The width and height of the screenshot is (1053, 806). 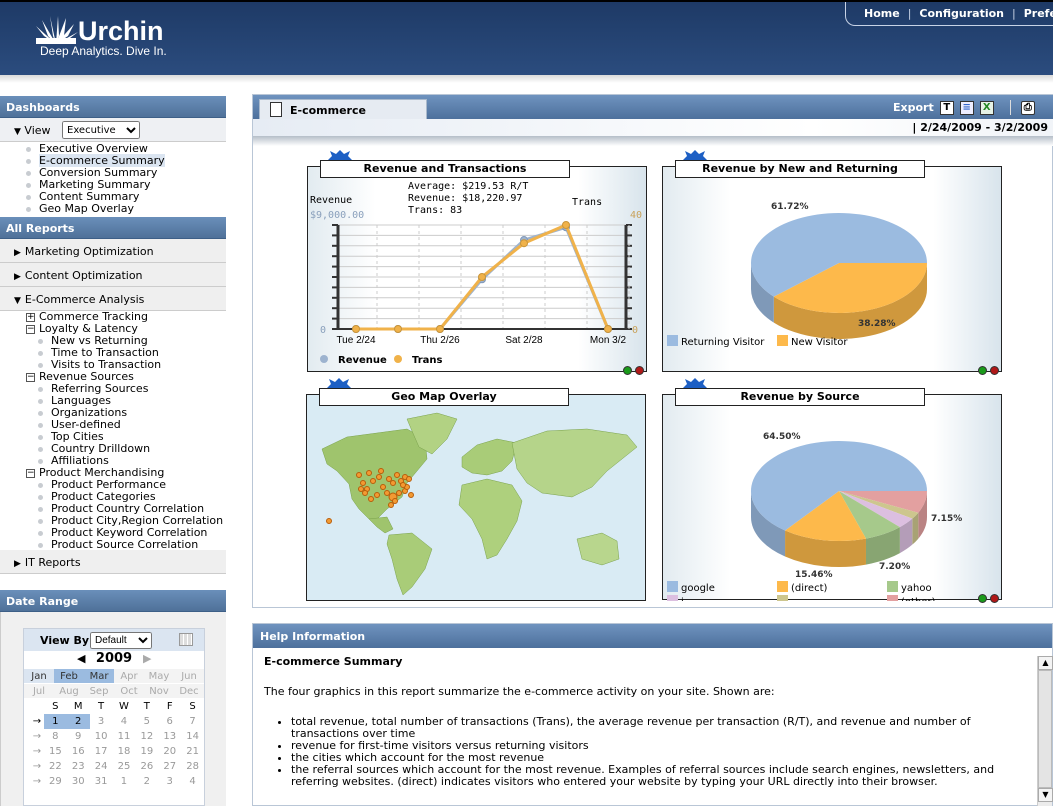 I want to click on category-ecommerce-analysis: ▼ E-Commerce Analysis, so click(x=113, y=299).